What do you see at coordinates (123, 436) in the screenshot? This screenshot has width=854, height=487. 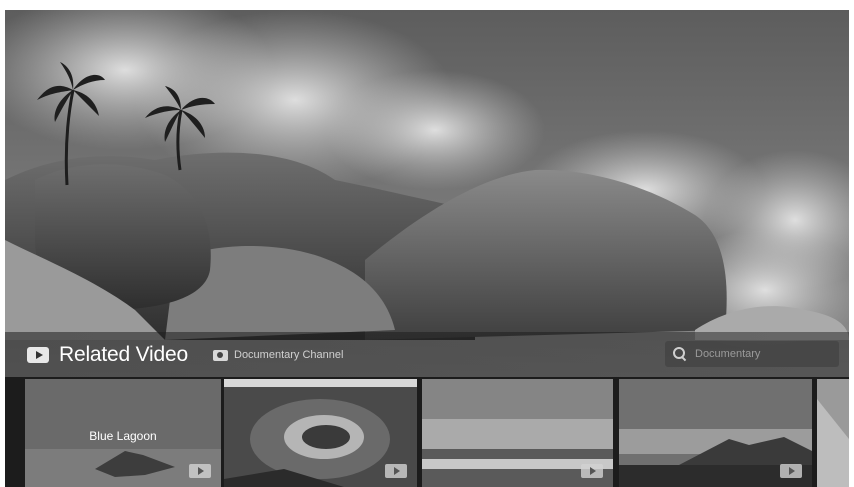 I see `thumbnail-title: Blue Lagoon` at bounding box center [123, 436].